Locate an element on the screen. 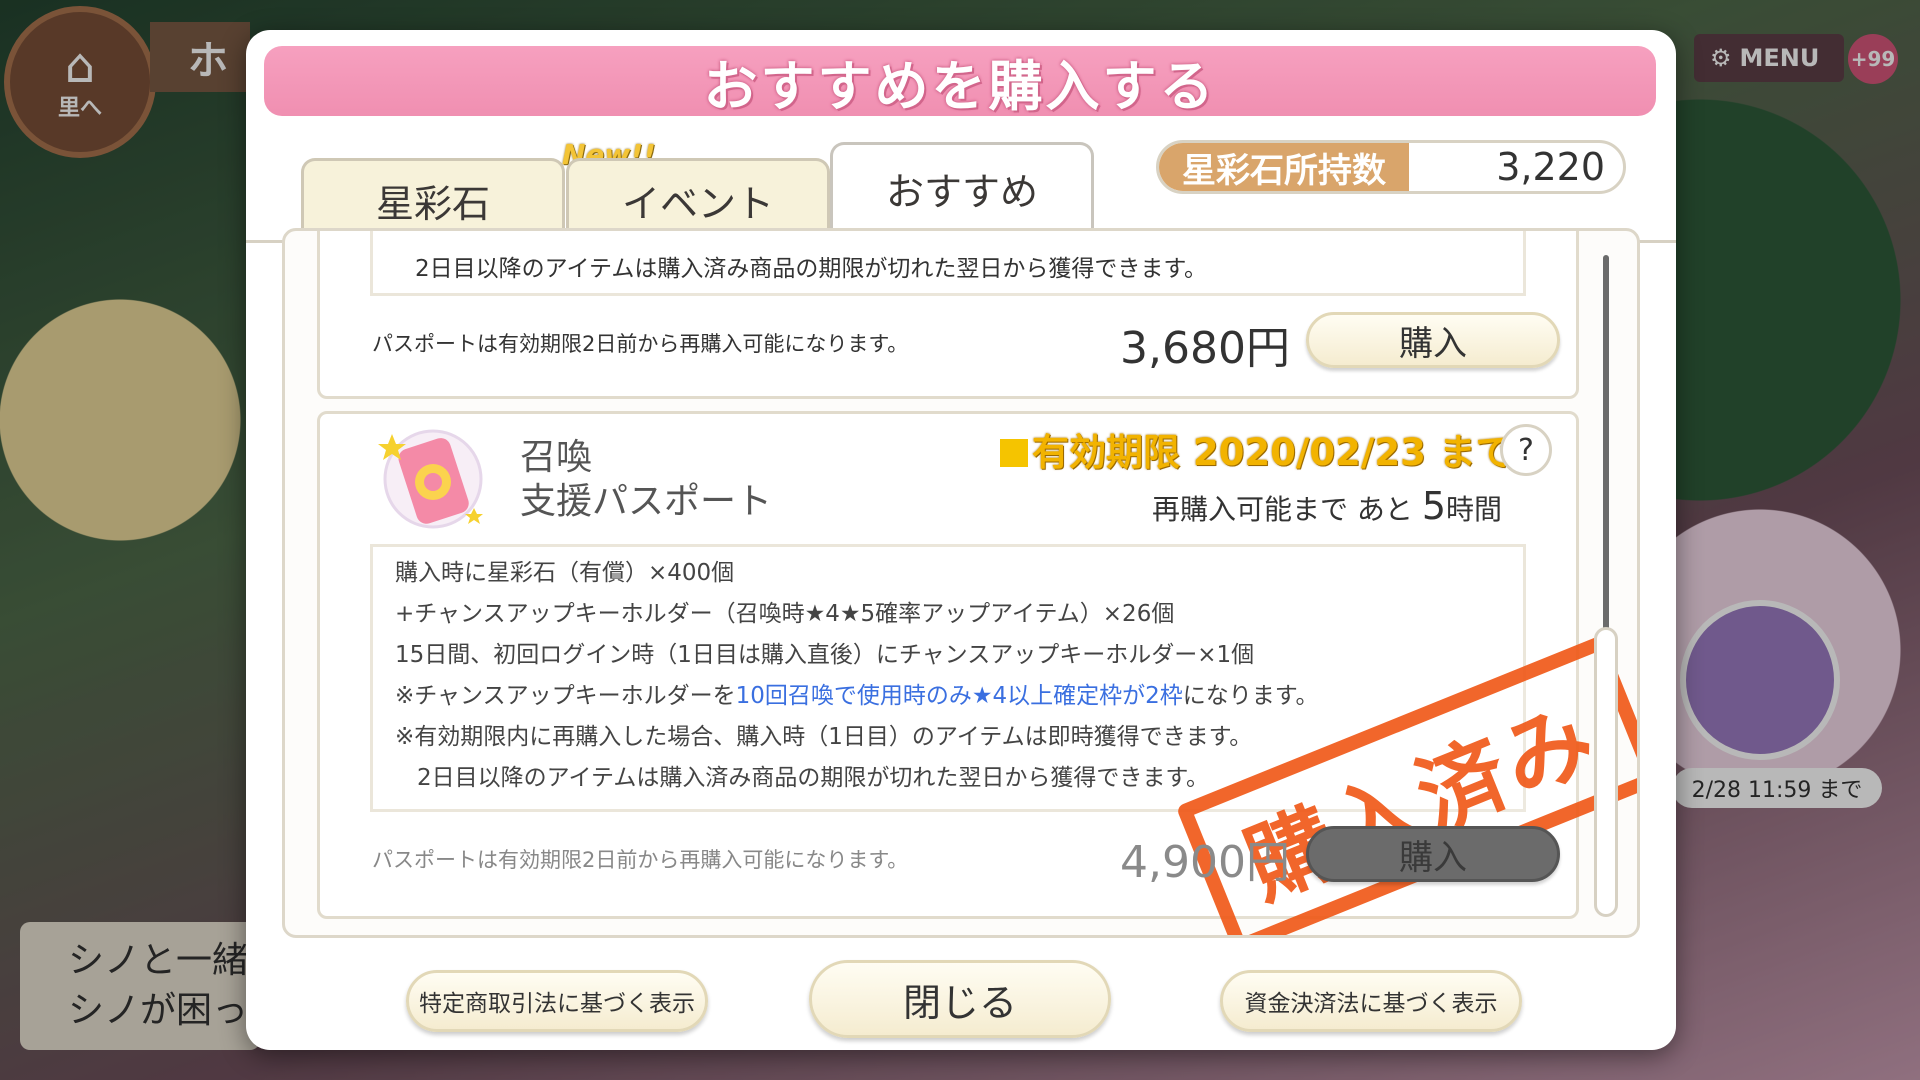 Image resolution: width=1920 pixels, height=1080 pixels. product-price: 3,680円 is located at coordinates (1205, 348).